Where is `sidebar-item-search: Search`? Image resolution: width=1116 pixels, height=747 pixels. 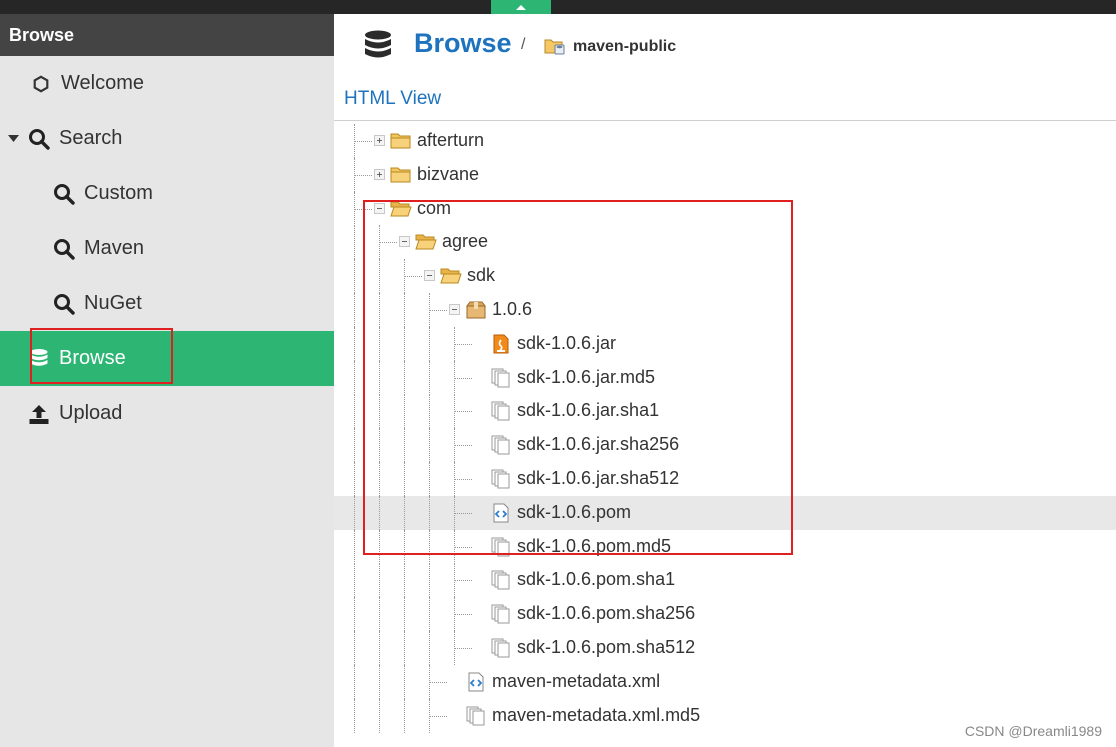
sidebar-item-search: Search is located at coordinates (167, 138).